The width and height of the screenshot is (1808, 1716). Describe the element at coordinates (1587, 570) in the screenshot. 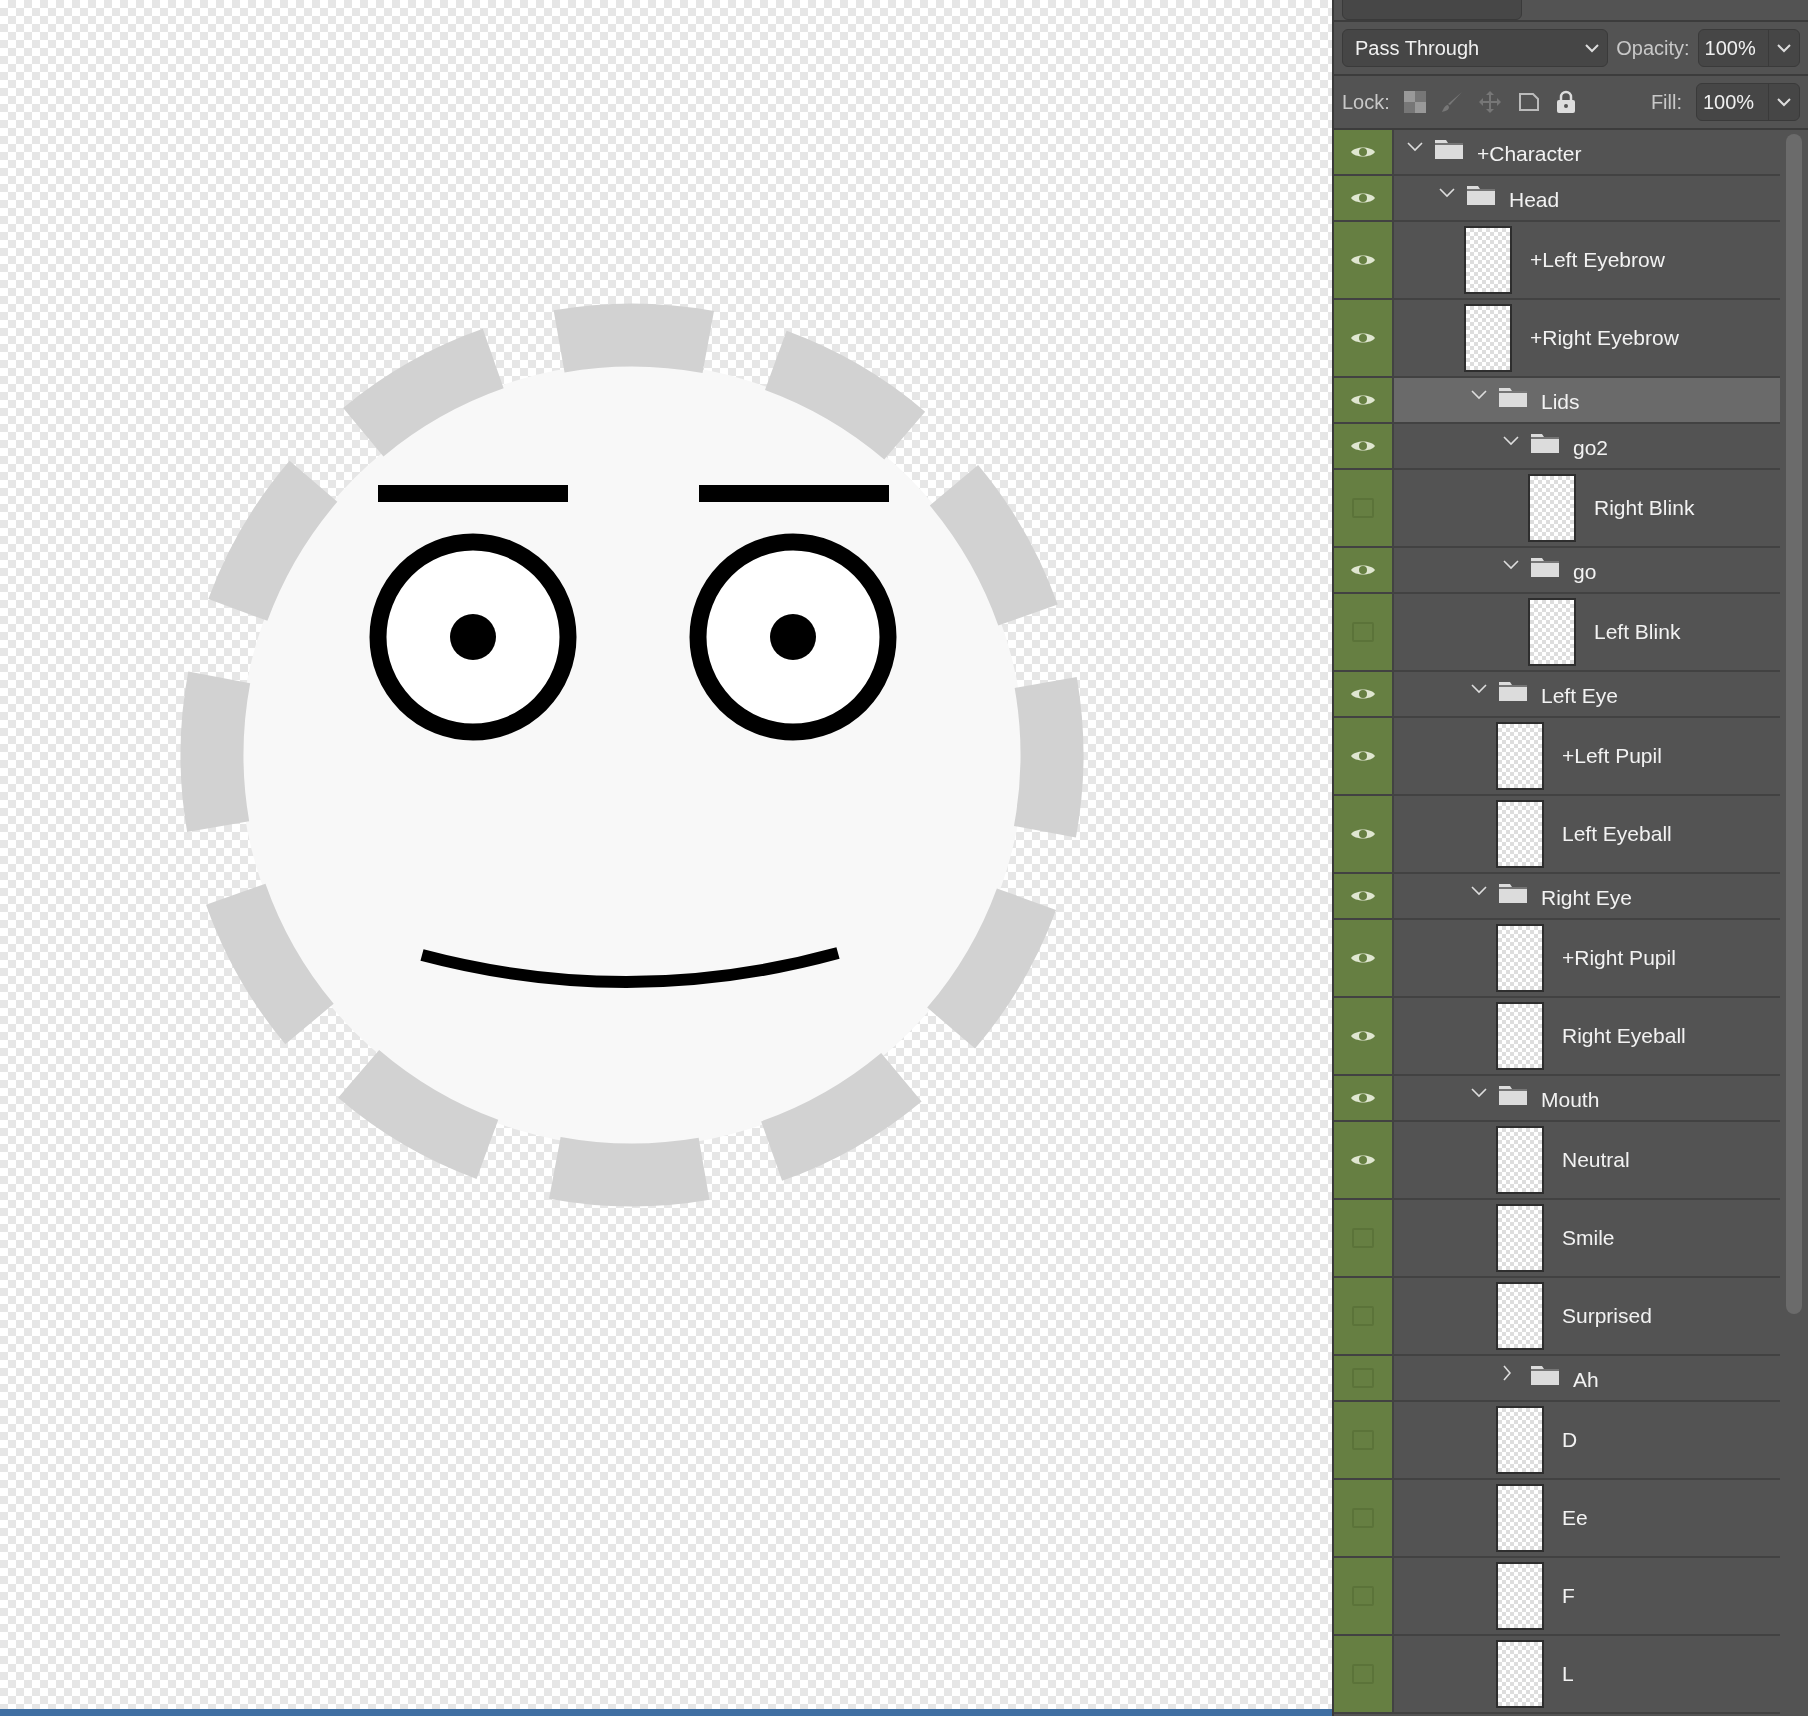

I see `layer-group-row: go` at that location.